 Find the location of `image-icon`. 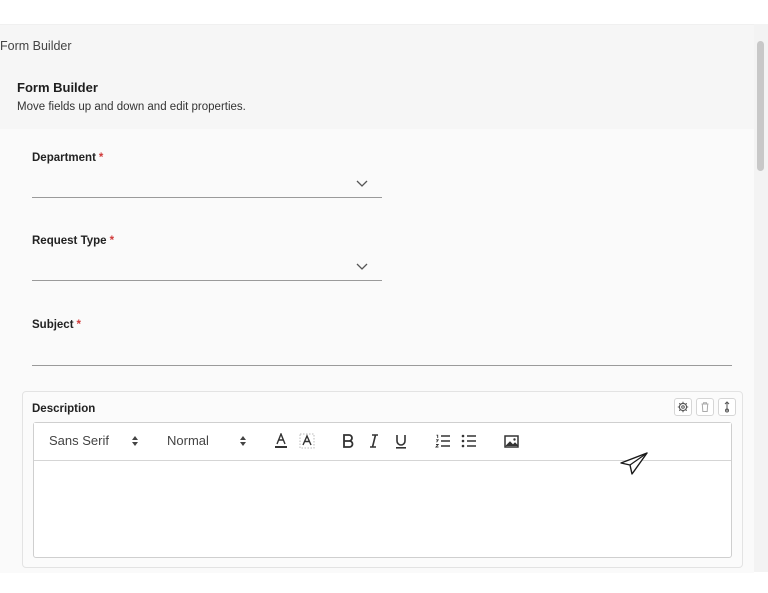

image-icon is located at coordinates (511, 441).